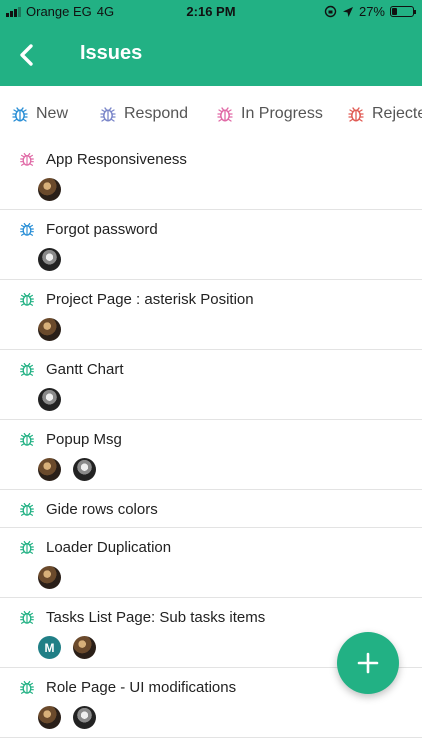  What do you see at coordinates (211, 563) in the screenshot?
I see `issue-row: Loader Duplication` at bounding box center [211, 563].